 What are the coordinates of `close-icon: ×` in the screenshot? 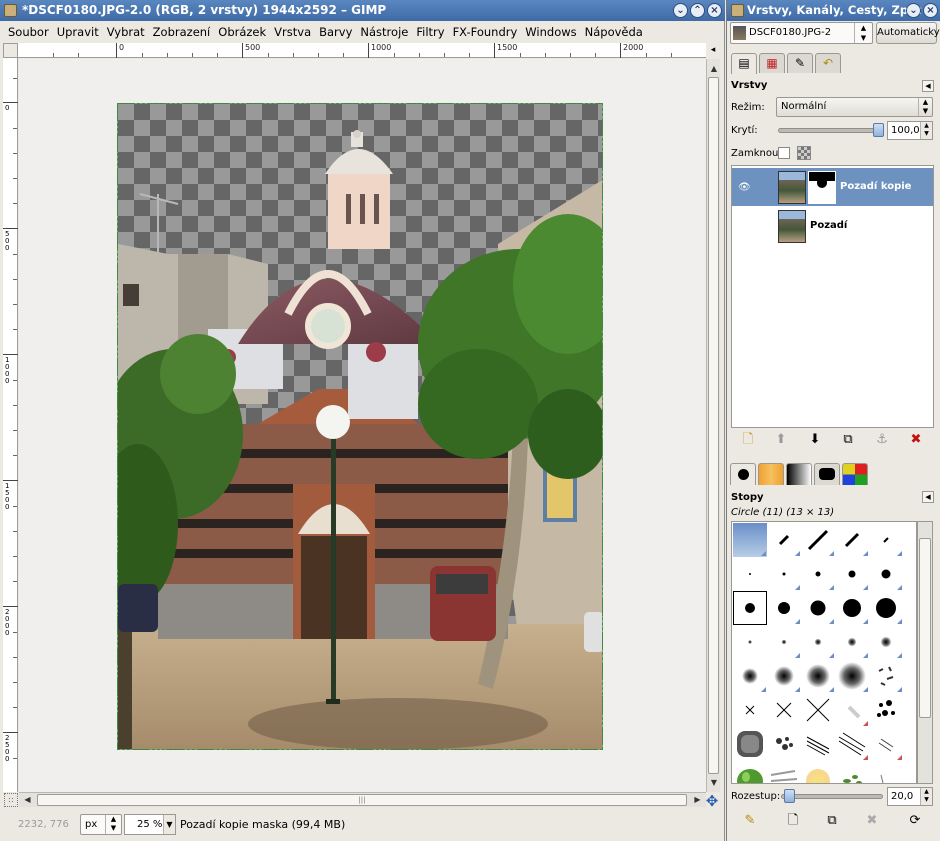 It's located at (714, 10).